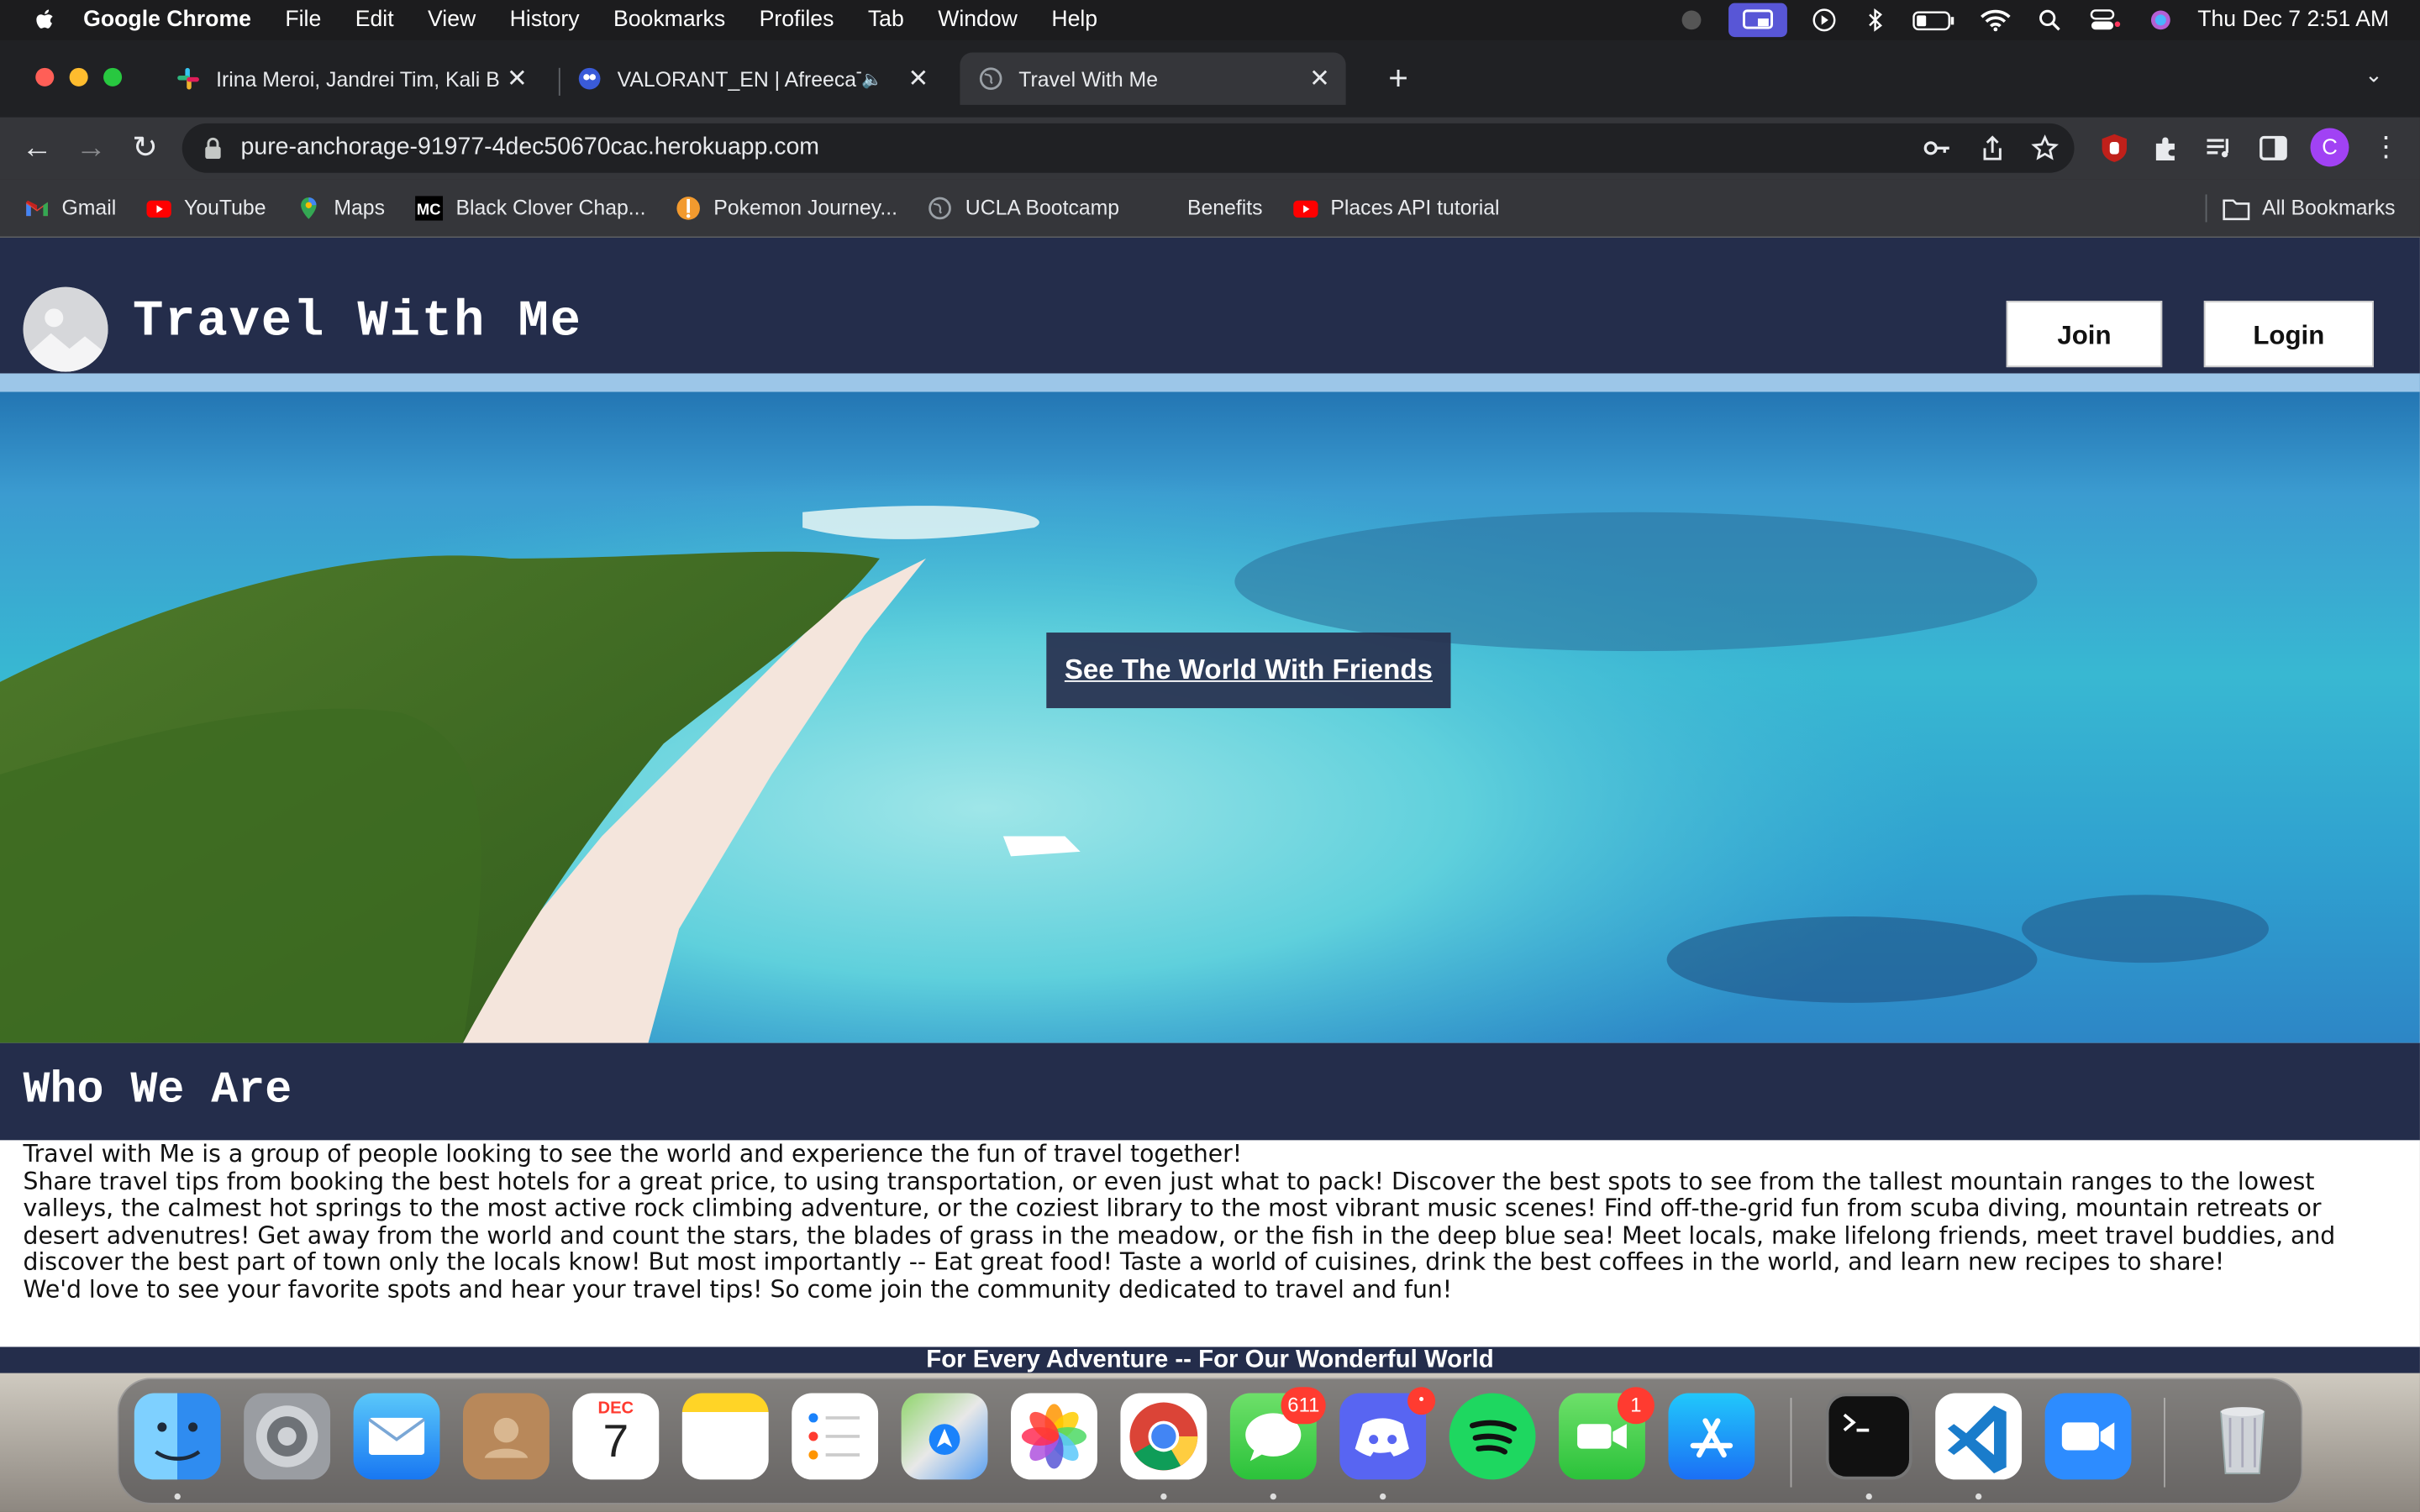 This screenshot has height=1512, width=2420. Describe the element at coordinates (1868, 1436) in the screenshot. I see `terminal-icon` at that location.